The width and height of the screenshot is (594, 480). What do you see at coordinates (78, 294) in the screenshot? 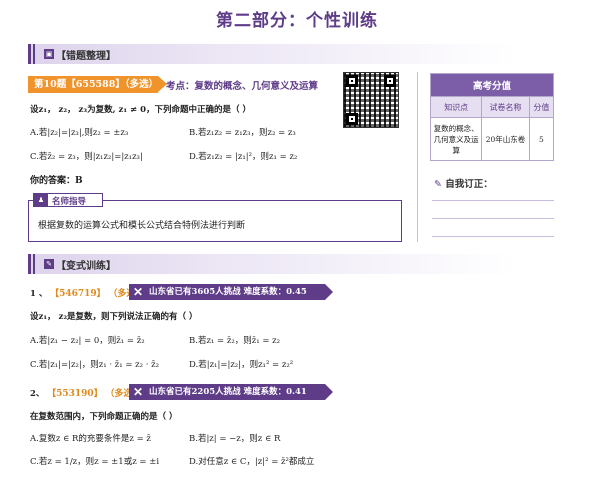
I see `practice-id: 【546719】` at bounding box center [78, 294].